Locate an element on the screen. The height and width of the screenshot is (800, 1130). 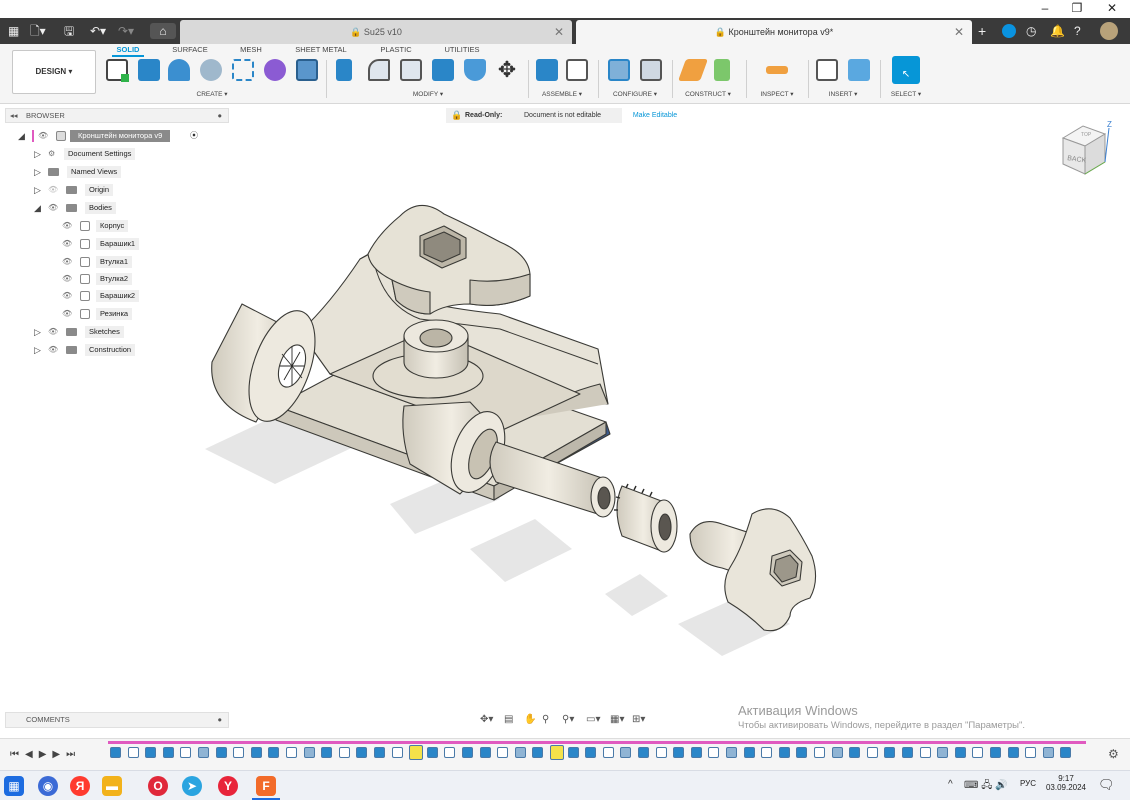
opera-icon: O is located at coordinates (158, 786).